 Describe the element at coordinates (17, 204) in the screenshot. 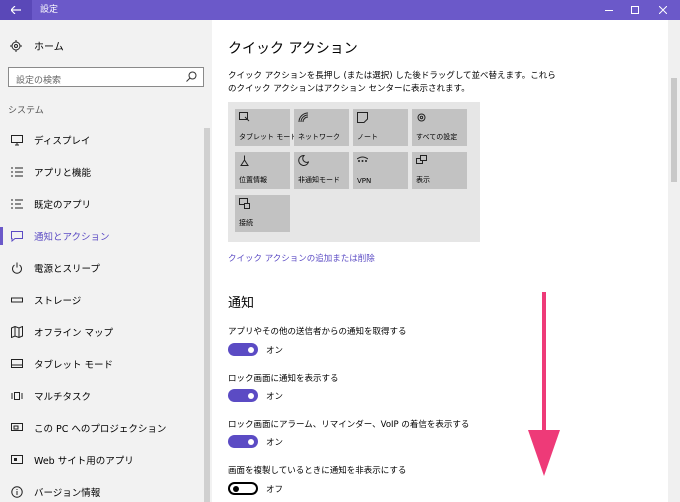

I see `default-apps-icon` at that location.